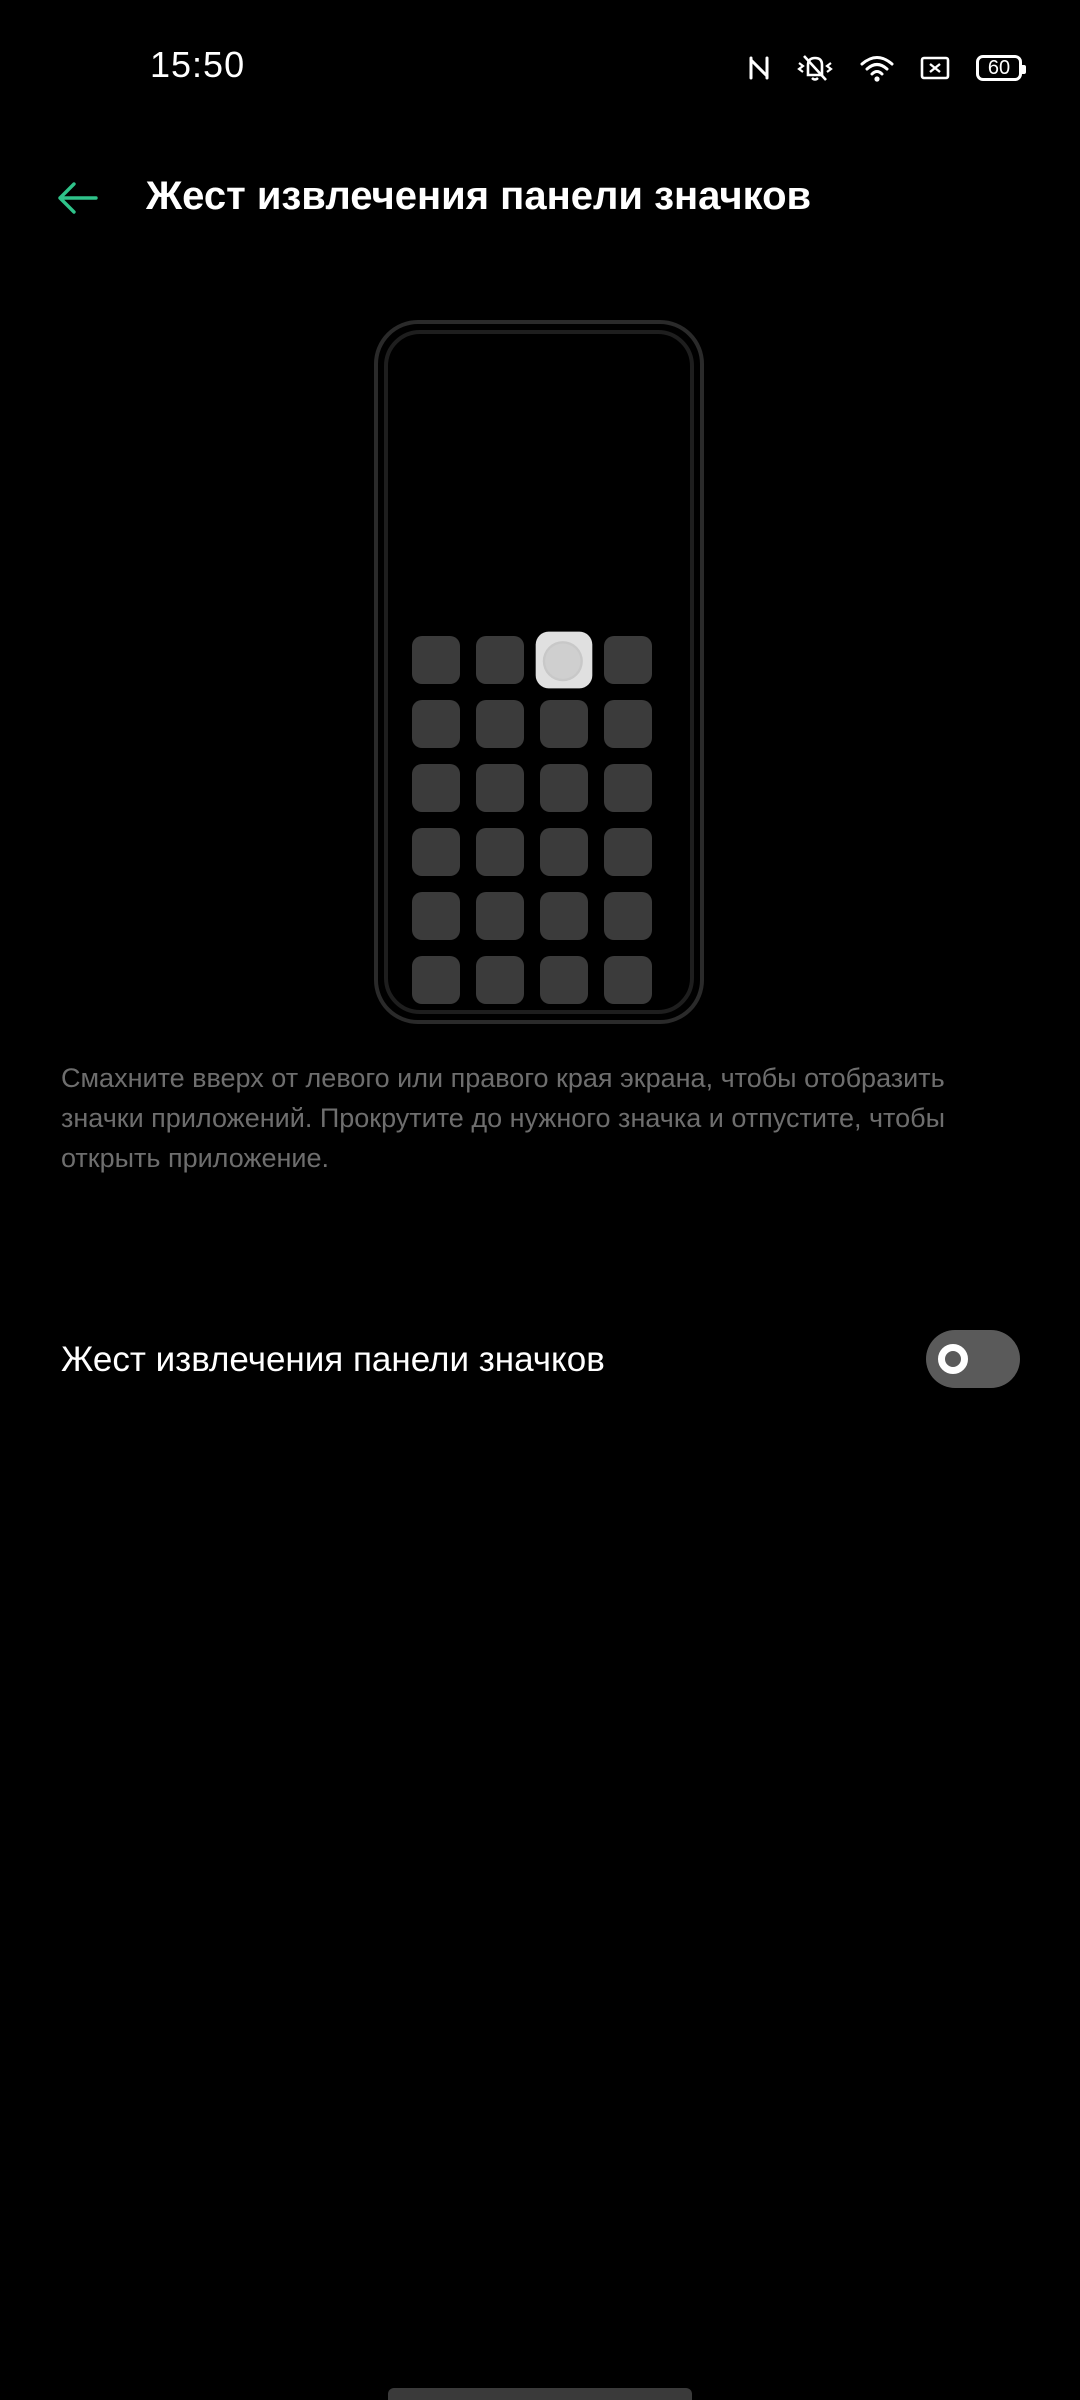 This screenshot has height=2400, width=1080. What do you see at coordinates (479, 196) in the screenshot?
I see `page-title: Жест извлечения панели значков` at bounding box center [479, 196].